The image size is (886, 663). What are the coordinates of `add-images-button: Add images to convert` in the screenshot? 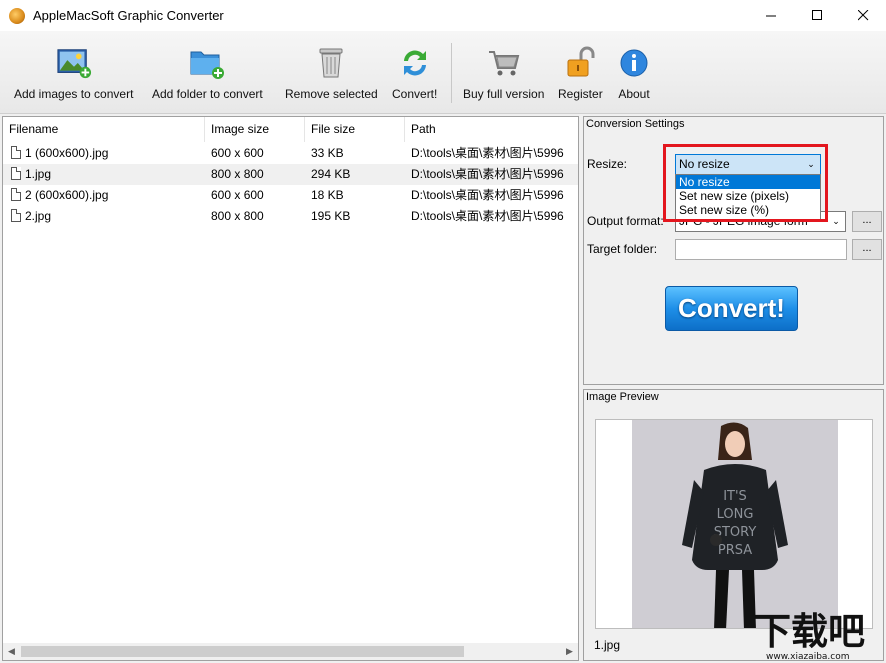 It's located at (73, 75).